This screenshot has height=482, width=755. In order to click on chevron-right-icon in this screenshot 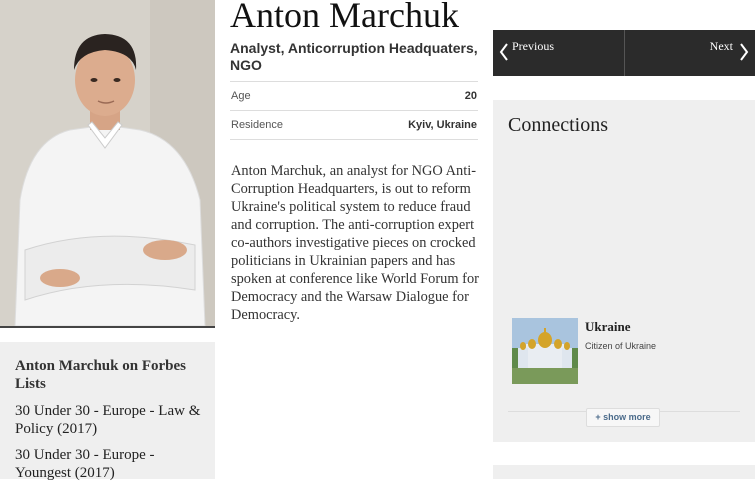, I will do `click(744, 52)`.